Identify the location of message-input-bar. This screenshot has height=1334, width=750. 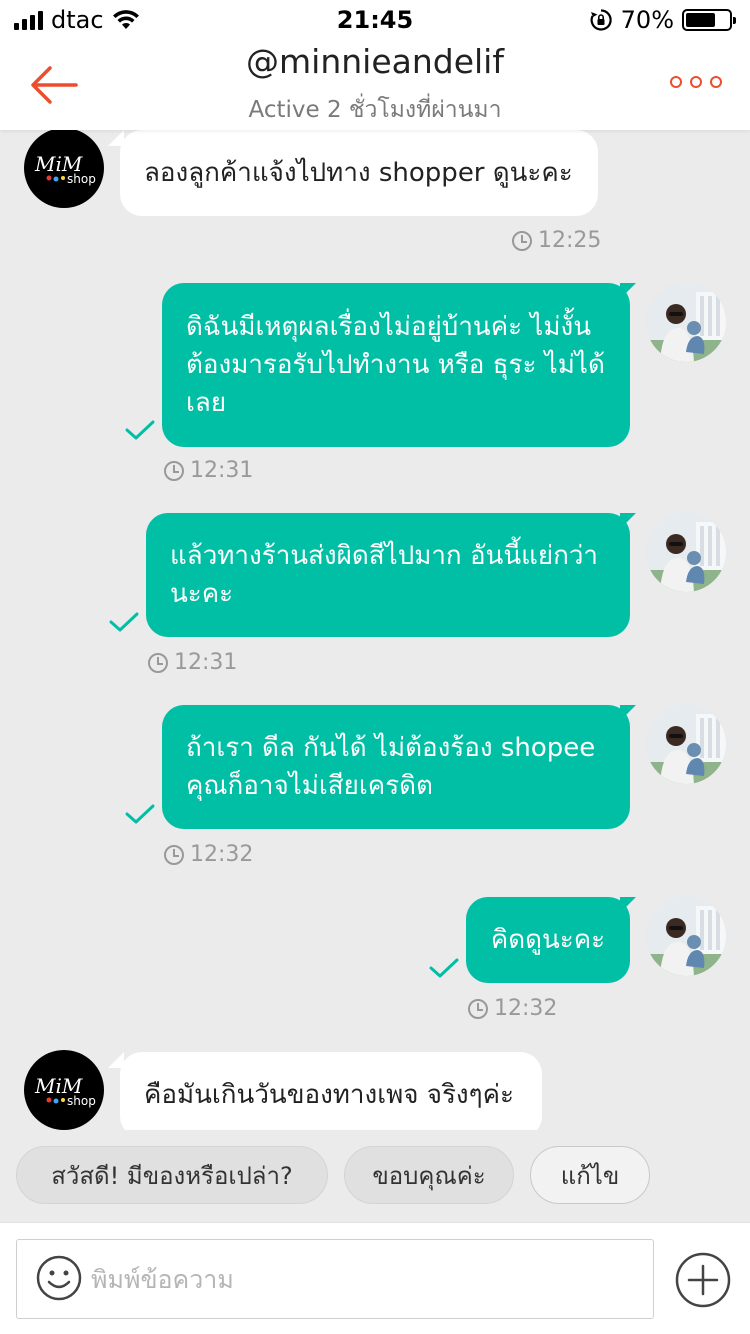
(375, 1278).